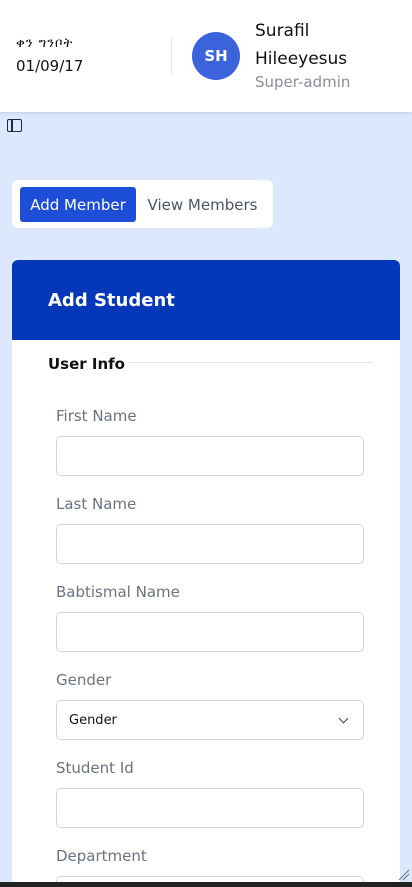  Describe the element at coordinates (45, 43) in the screenshot. I see `date-label: ቀን ግንቦት` at that location.